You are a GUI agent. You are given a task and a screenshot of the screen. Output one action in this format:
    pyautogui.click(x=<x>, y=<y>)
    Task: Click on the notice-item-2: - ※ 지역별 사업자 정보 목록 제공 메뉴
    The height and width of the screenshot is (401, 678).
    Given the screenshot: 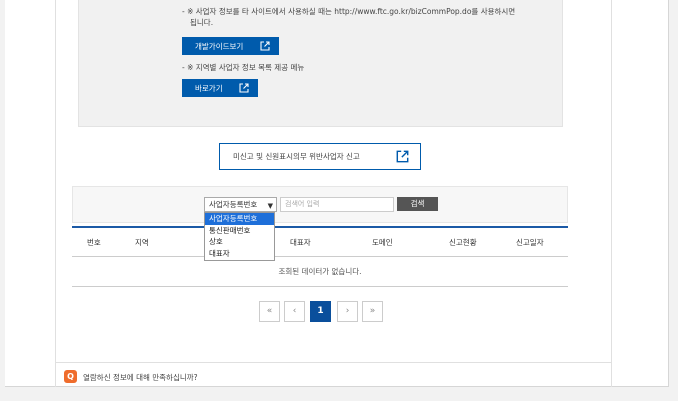 What is the action you would take?
    pyautogui.click(x=243, y=67)
    